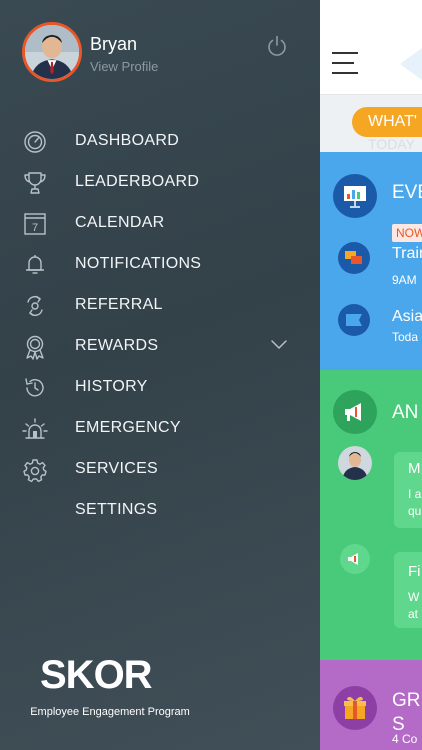  I want to click on profile-header: Bryan View Profile, so click(162, 52).